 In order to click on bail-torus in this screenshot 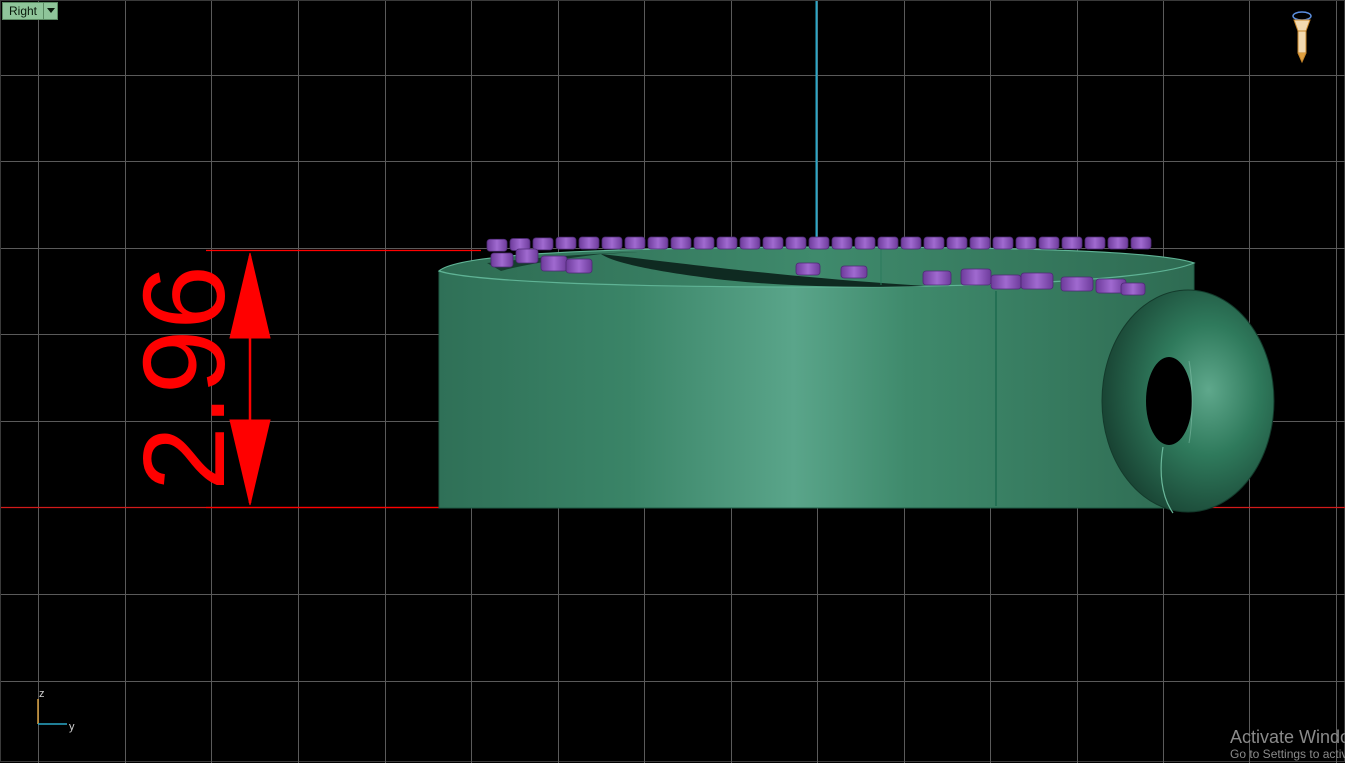, I will do `click(1188, 401)`.